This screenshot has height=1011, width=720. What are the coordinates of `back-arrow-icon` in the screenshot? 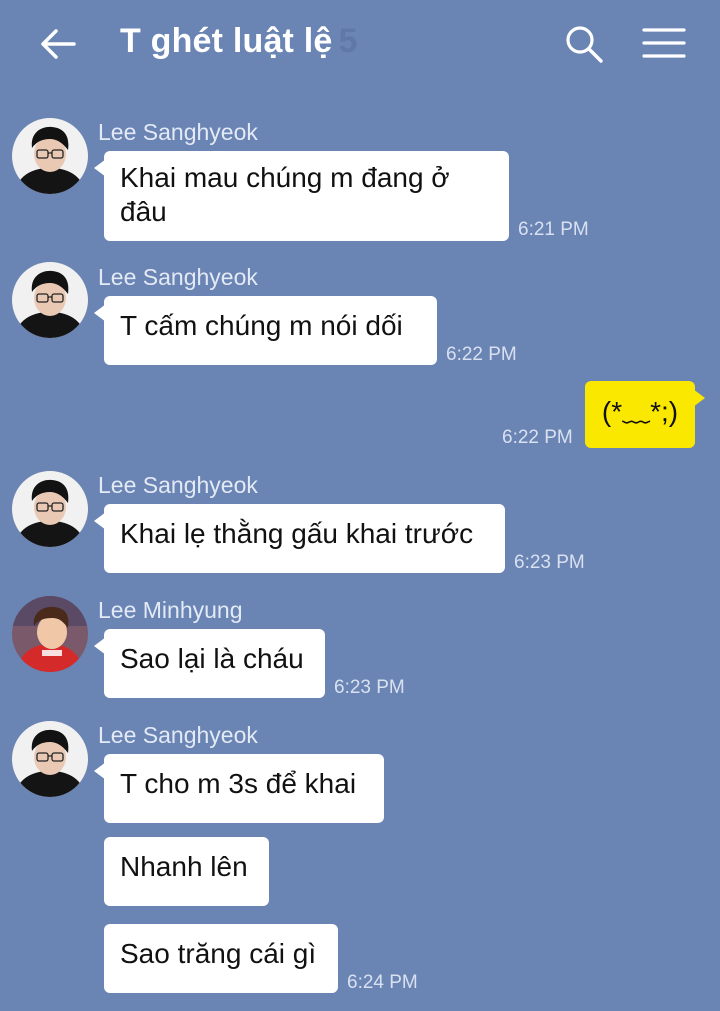 It's located at (58, 44).